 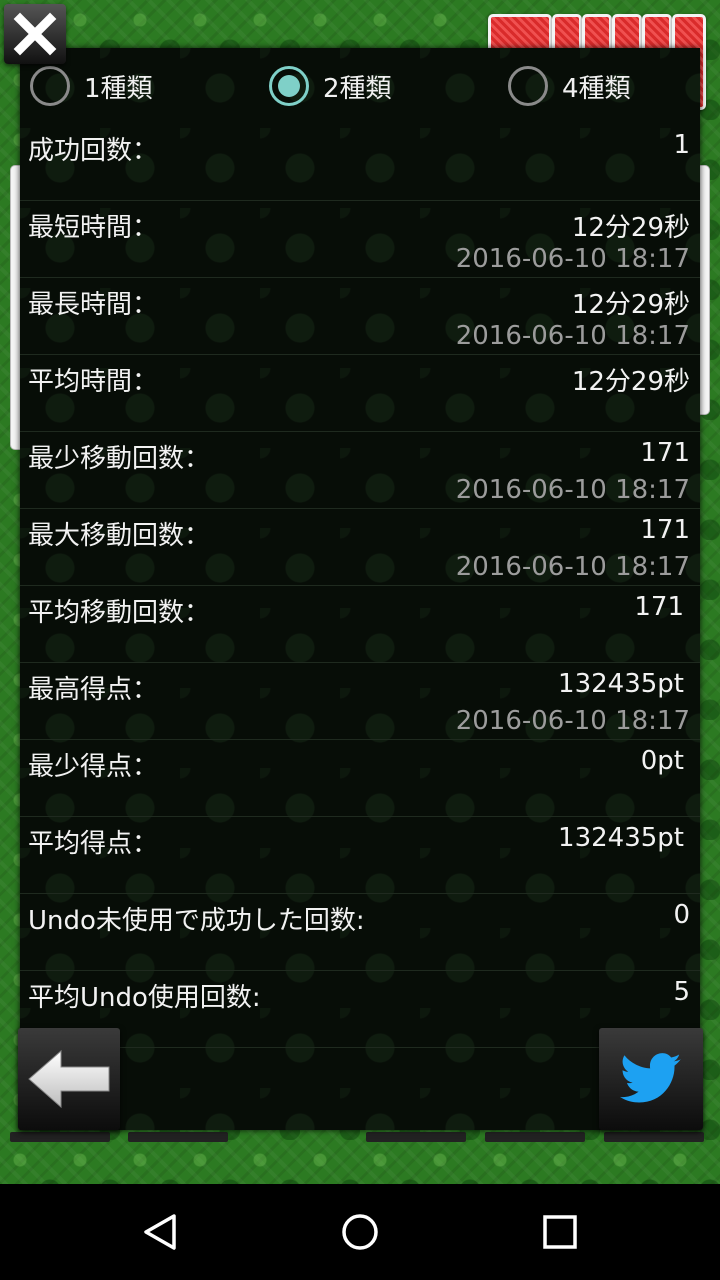 I want to click on stat-value: 0pt, so click(x=662, y=761).